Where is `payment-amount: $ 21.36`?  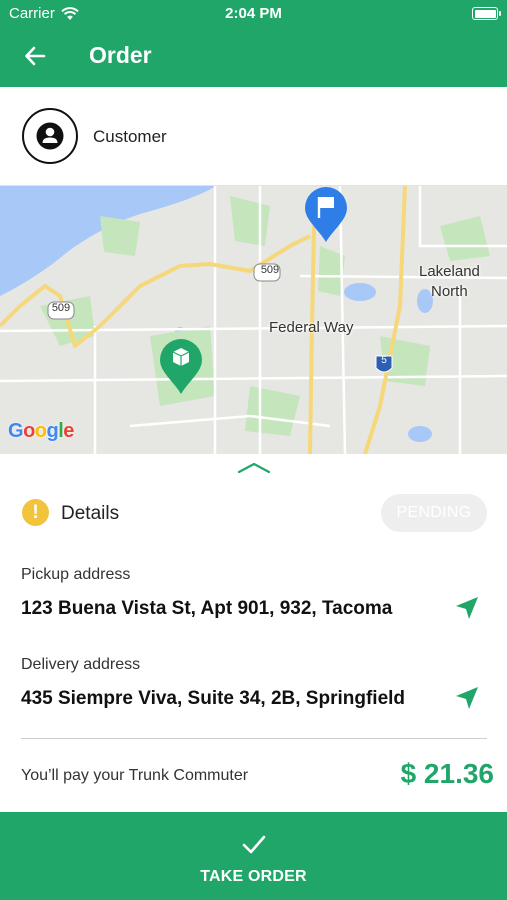 payment-amount: $ 21.36 is located at coordinates (447, 773).